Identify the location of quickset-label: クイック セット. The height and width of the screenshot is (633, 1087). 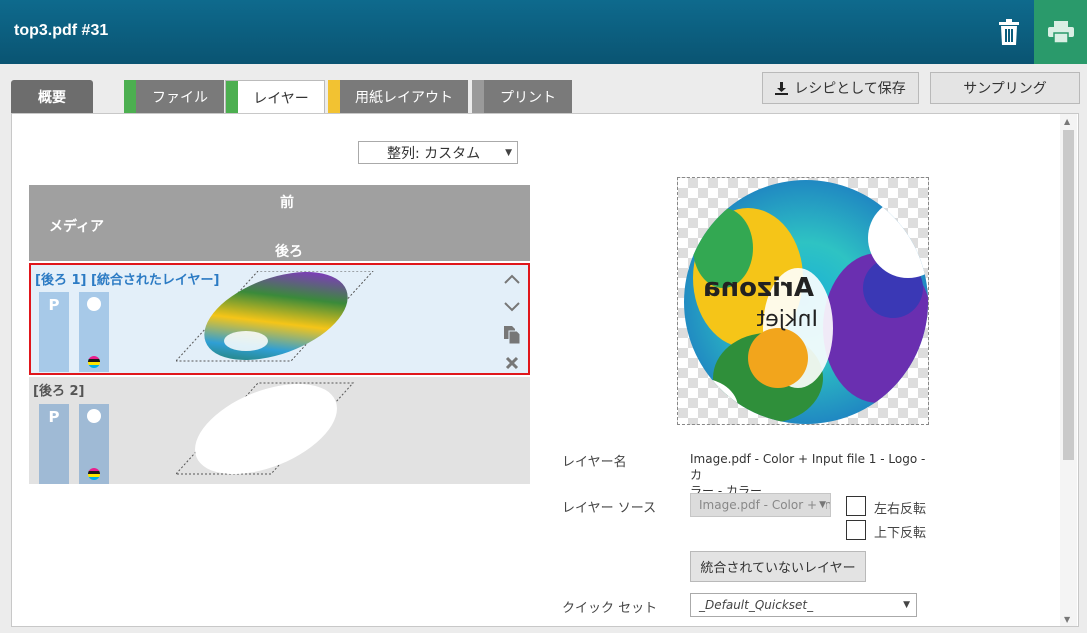
(610, 608).